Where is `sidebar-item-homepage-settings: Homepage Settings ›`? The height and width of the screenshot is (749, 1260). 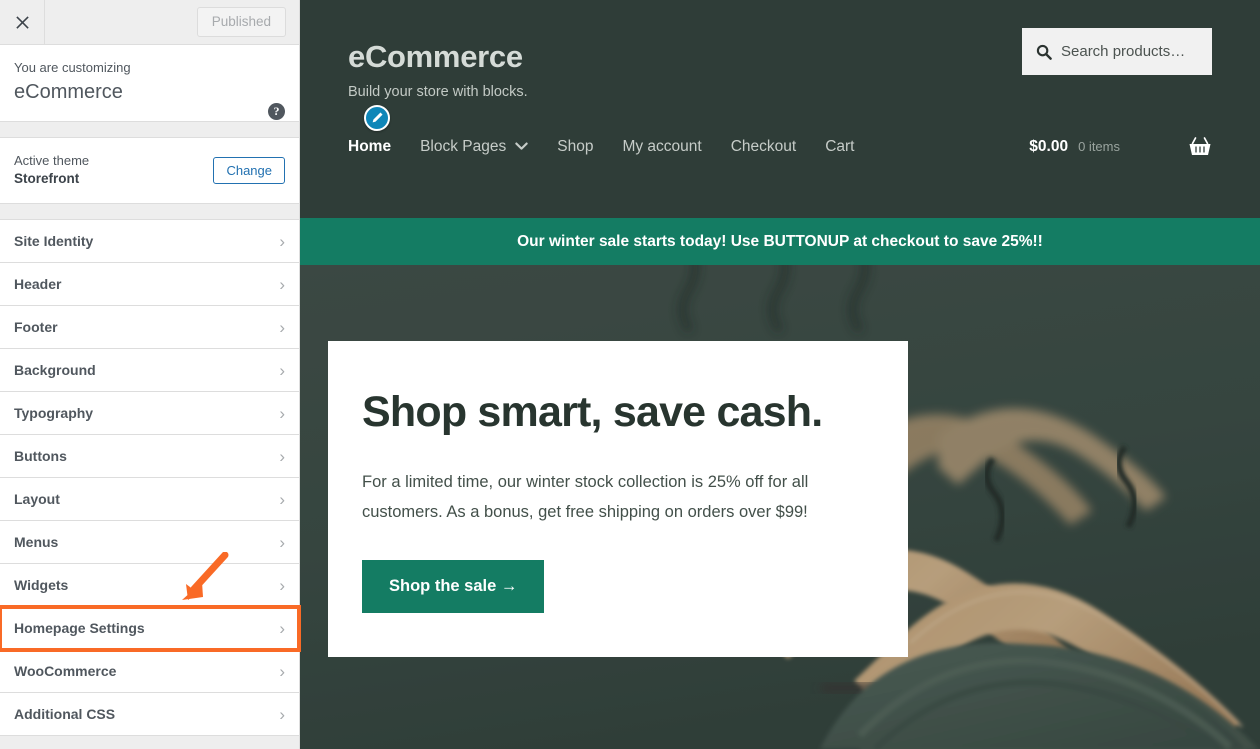 sidebar-item-homepage-settings: Homepage Settings › is located at coordinates (150, 629).